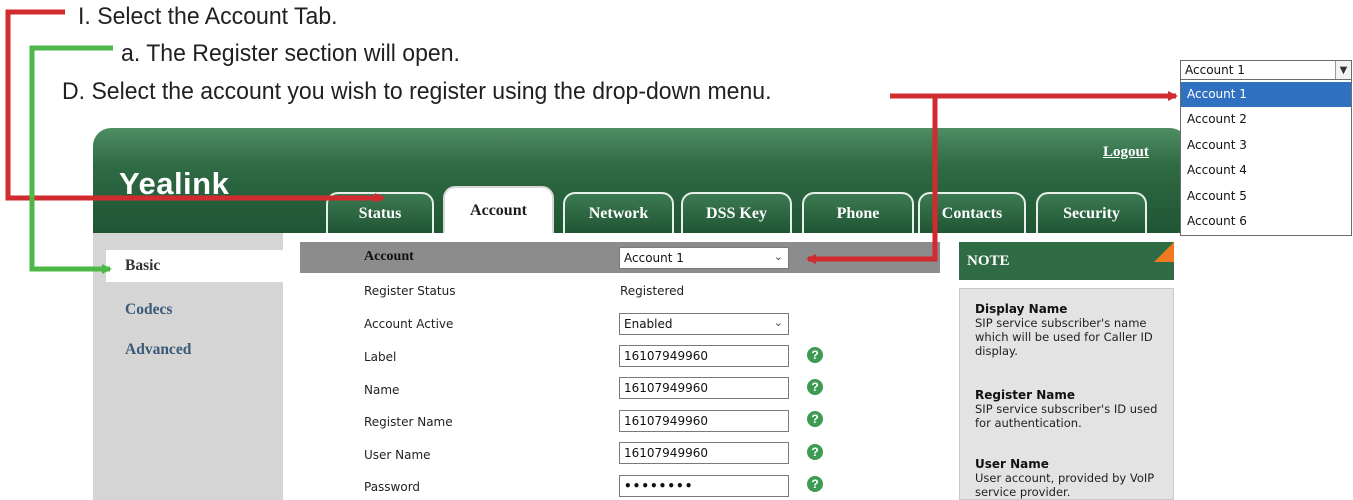 The height and width of the screenshot is (500, 1353). I want to click on green-arrow-to-basic, so click(71, 159).